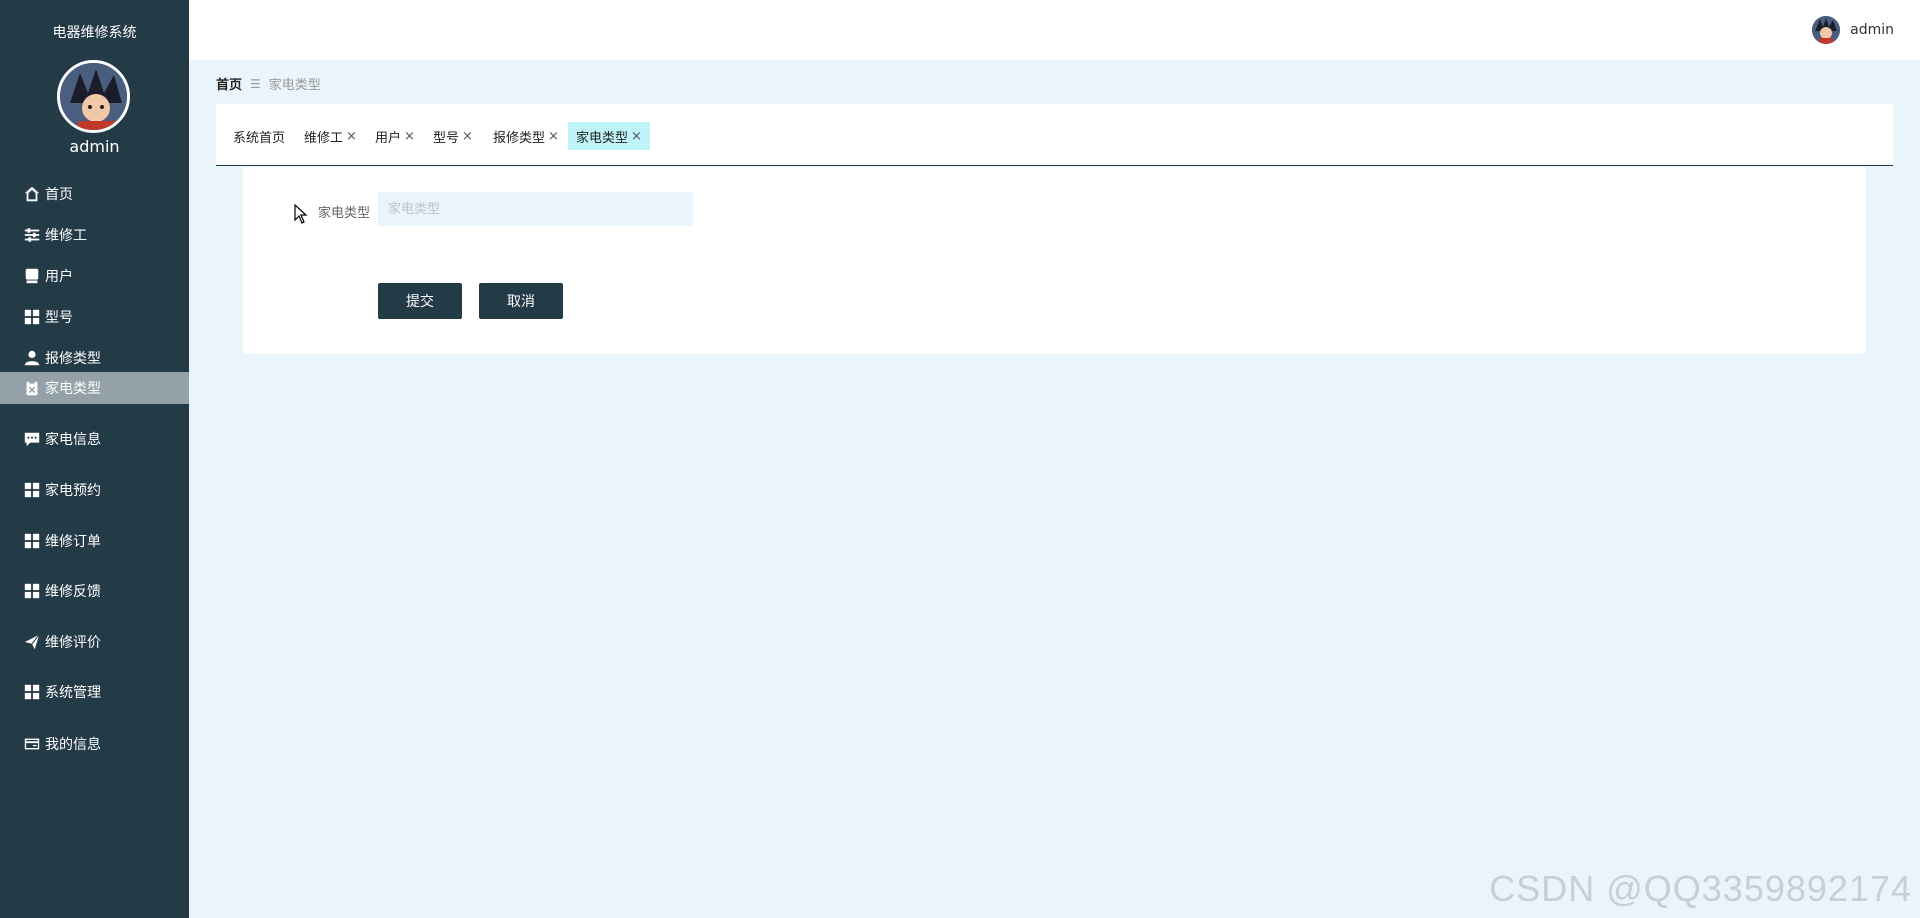 This screenshot has height=918, width=1920. I want to click on appliance-type-label: 家电类型, so click(344, 213).